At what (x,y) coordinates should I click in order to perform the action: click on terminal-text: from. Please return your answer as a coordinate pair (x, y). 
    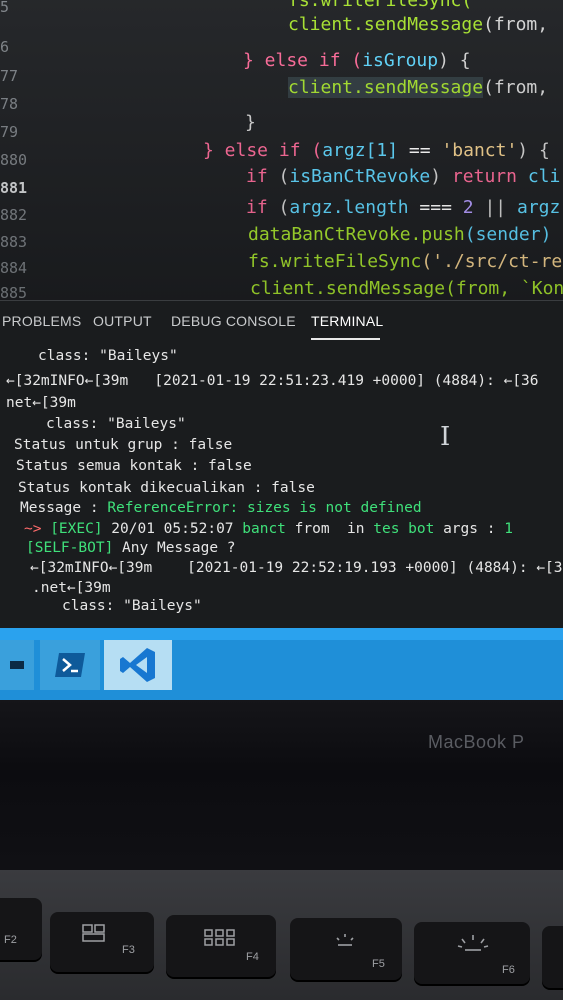
    Looking at the image, I should click on (312, 529).